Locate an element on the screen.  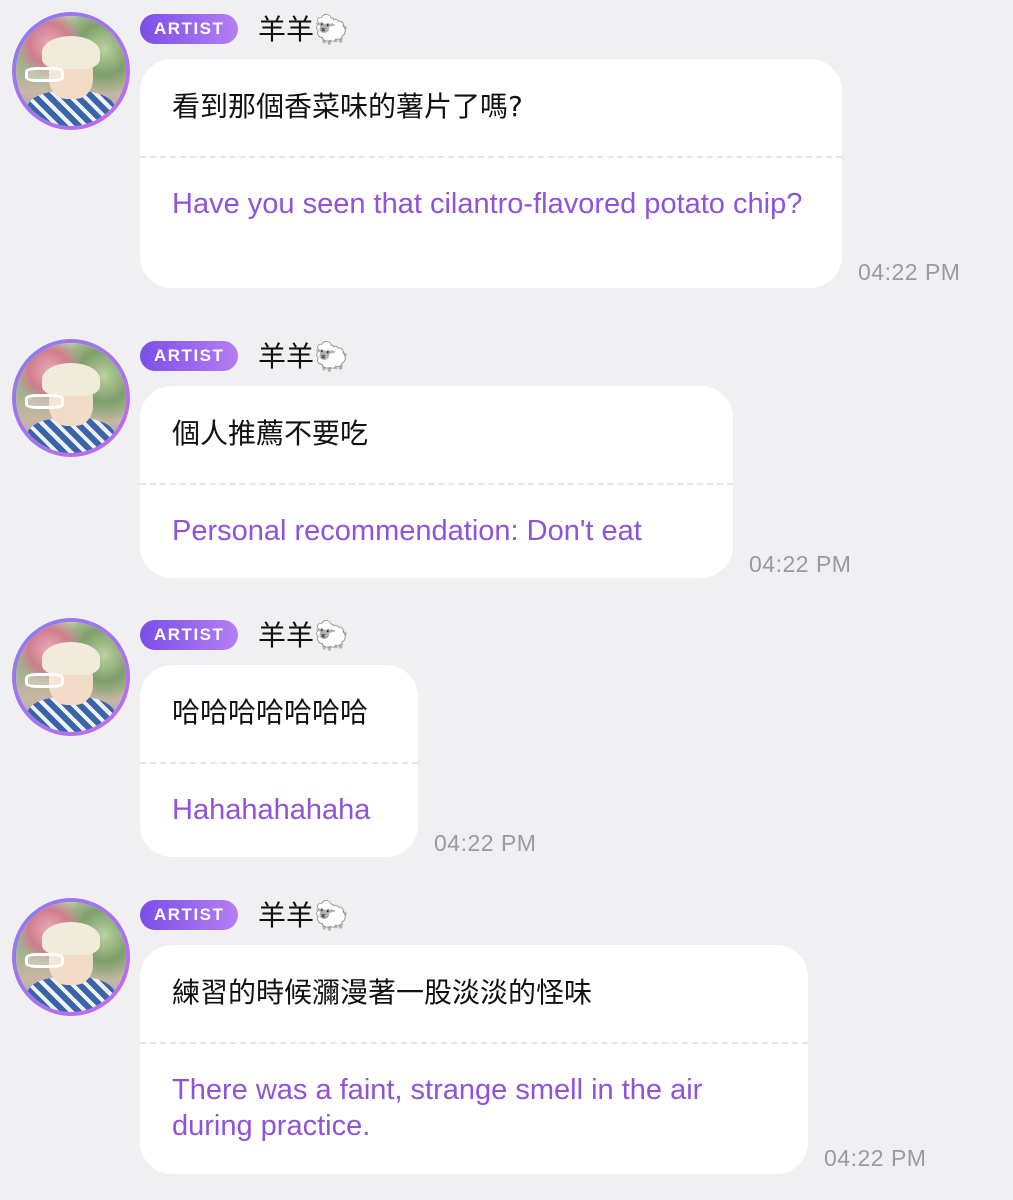
original-text: 練習的時候瀰漫著一股淡淡的怪味 is located at coordinates (382, 992).